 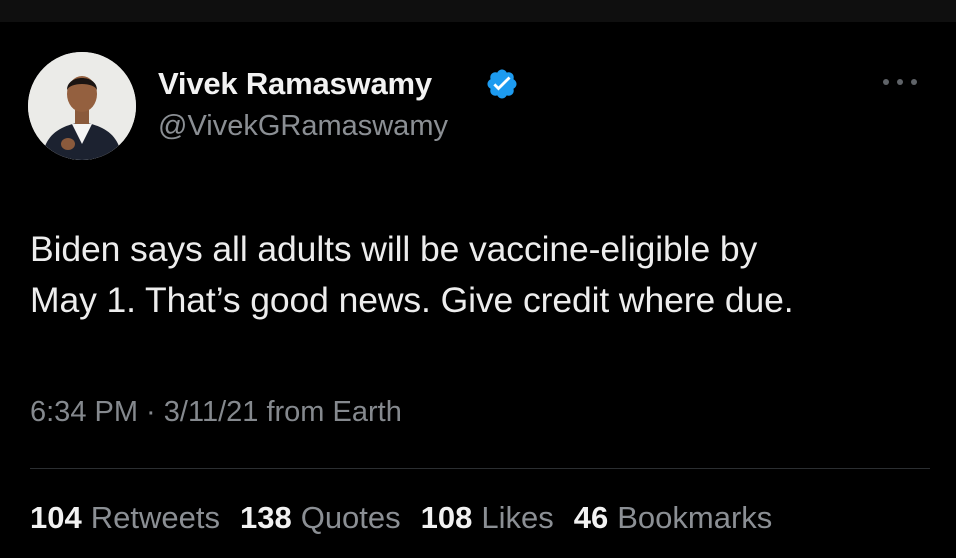 I want to click on avatar, so click(x=82, y=106).